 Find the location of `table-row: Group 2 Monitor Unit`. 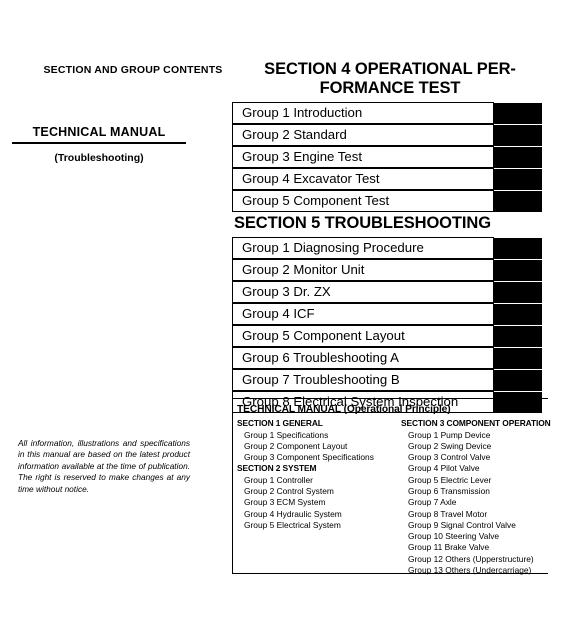

table-row: Group 2 Monitor Unit is located at coordinates (390, 270).